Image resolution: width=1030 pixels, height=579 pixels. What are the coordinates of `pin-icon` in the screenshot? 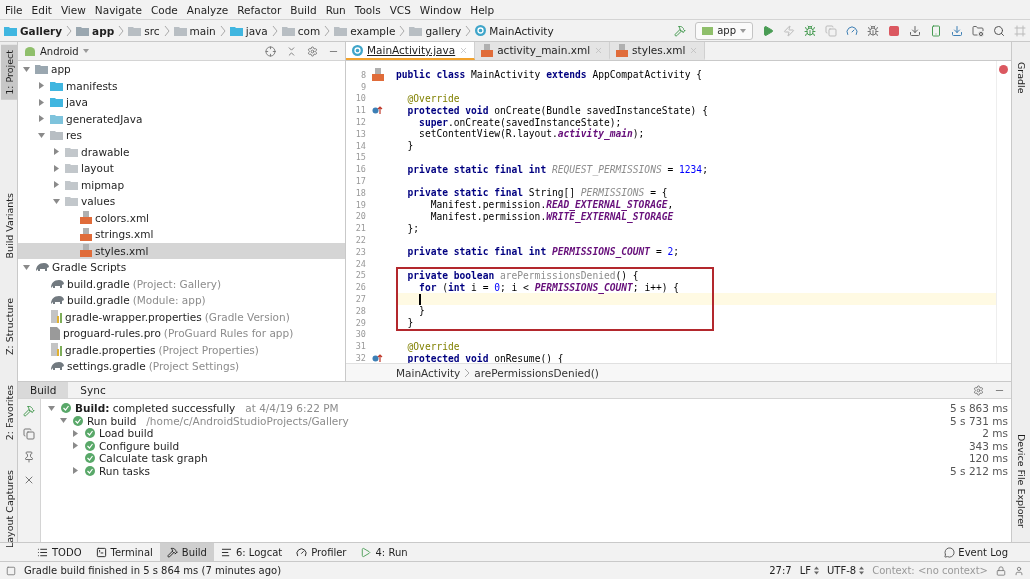 It's located at (29, 457).